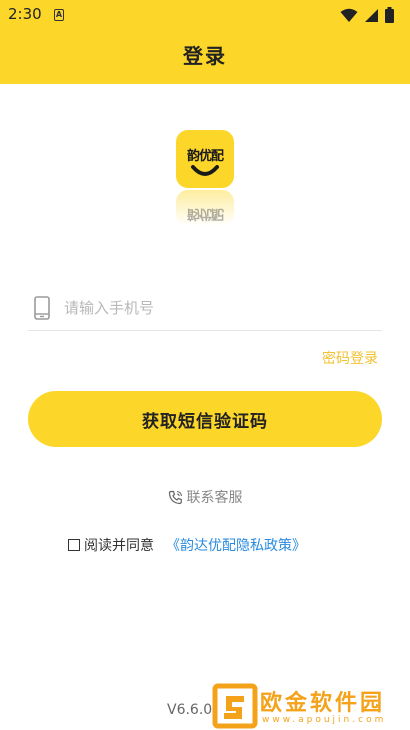 The width and height of the screenshot is (410, 730). I want to click on status-icons, so click(367, 15).